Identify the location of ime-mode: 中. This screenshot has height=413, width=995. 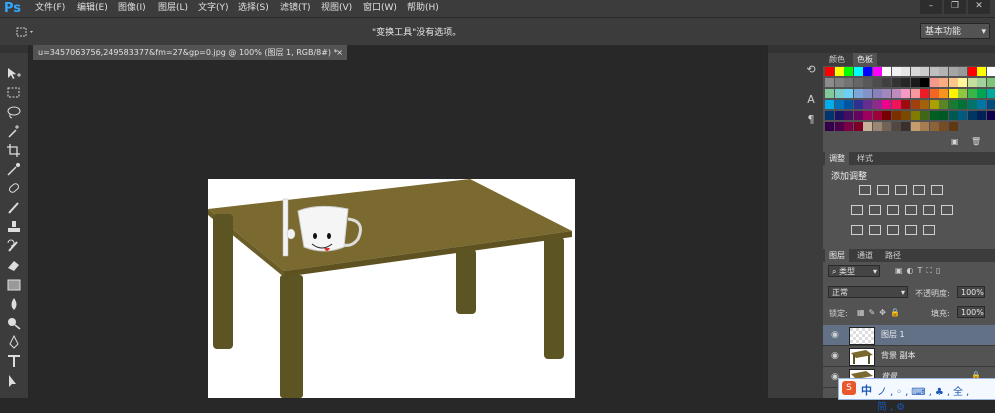
(866, 390).